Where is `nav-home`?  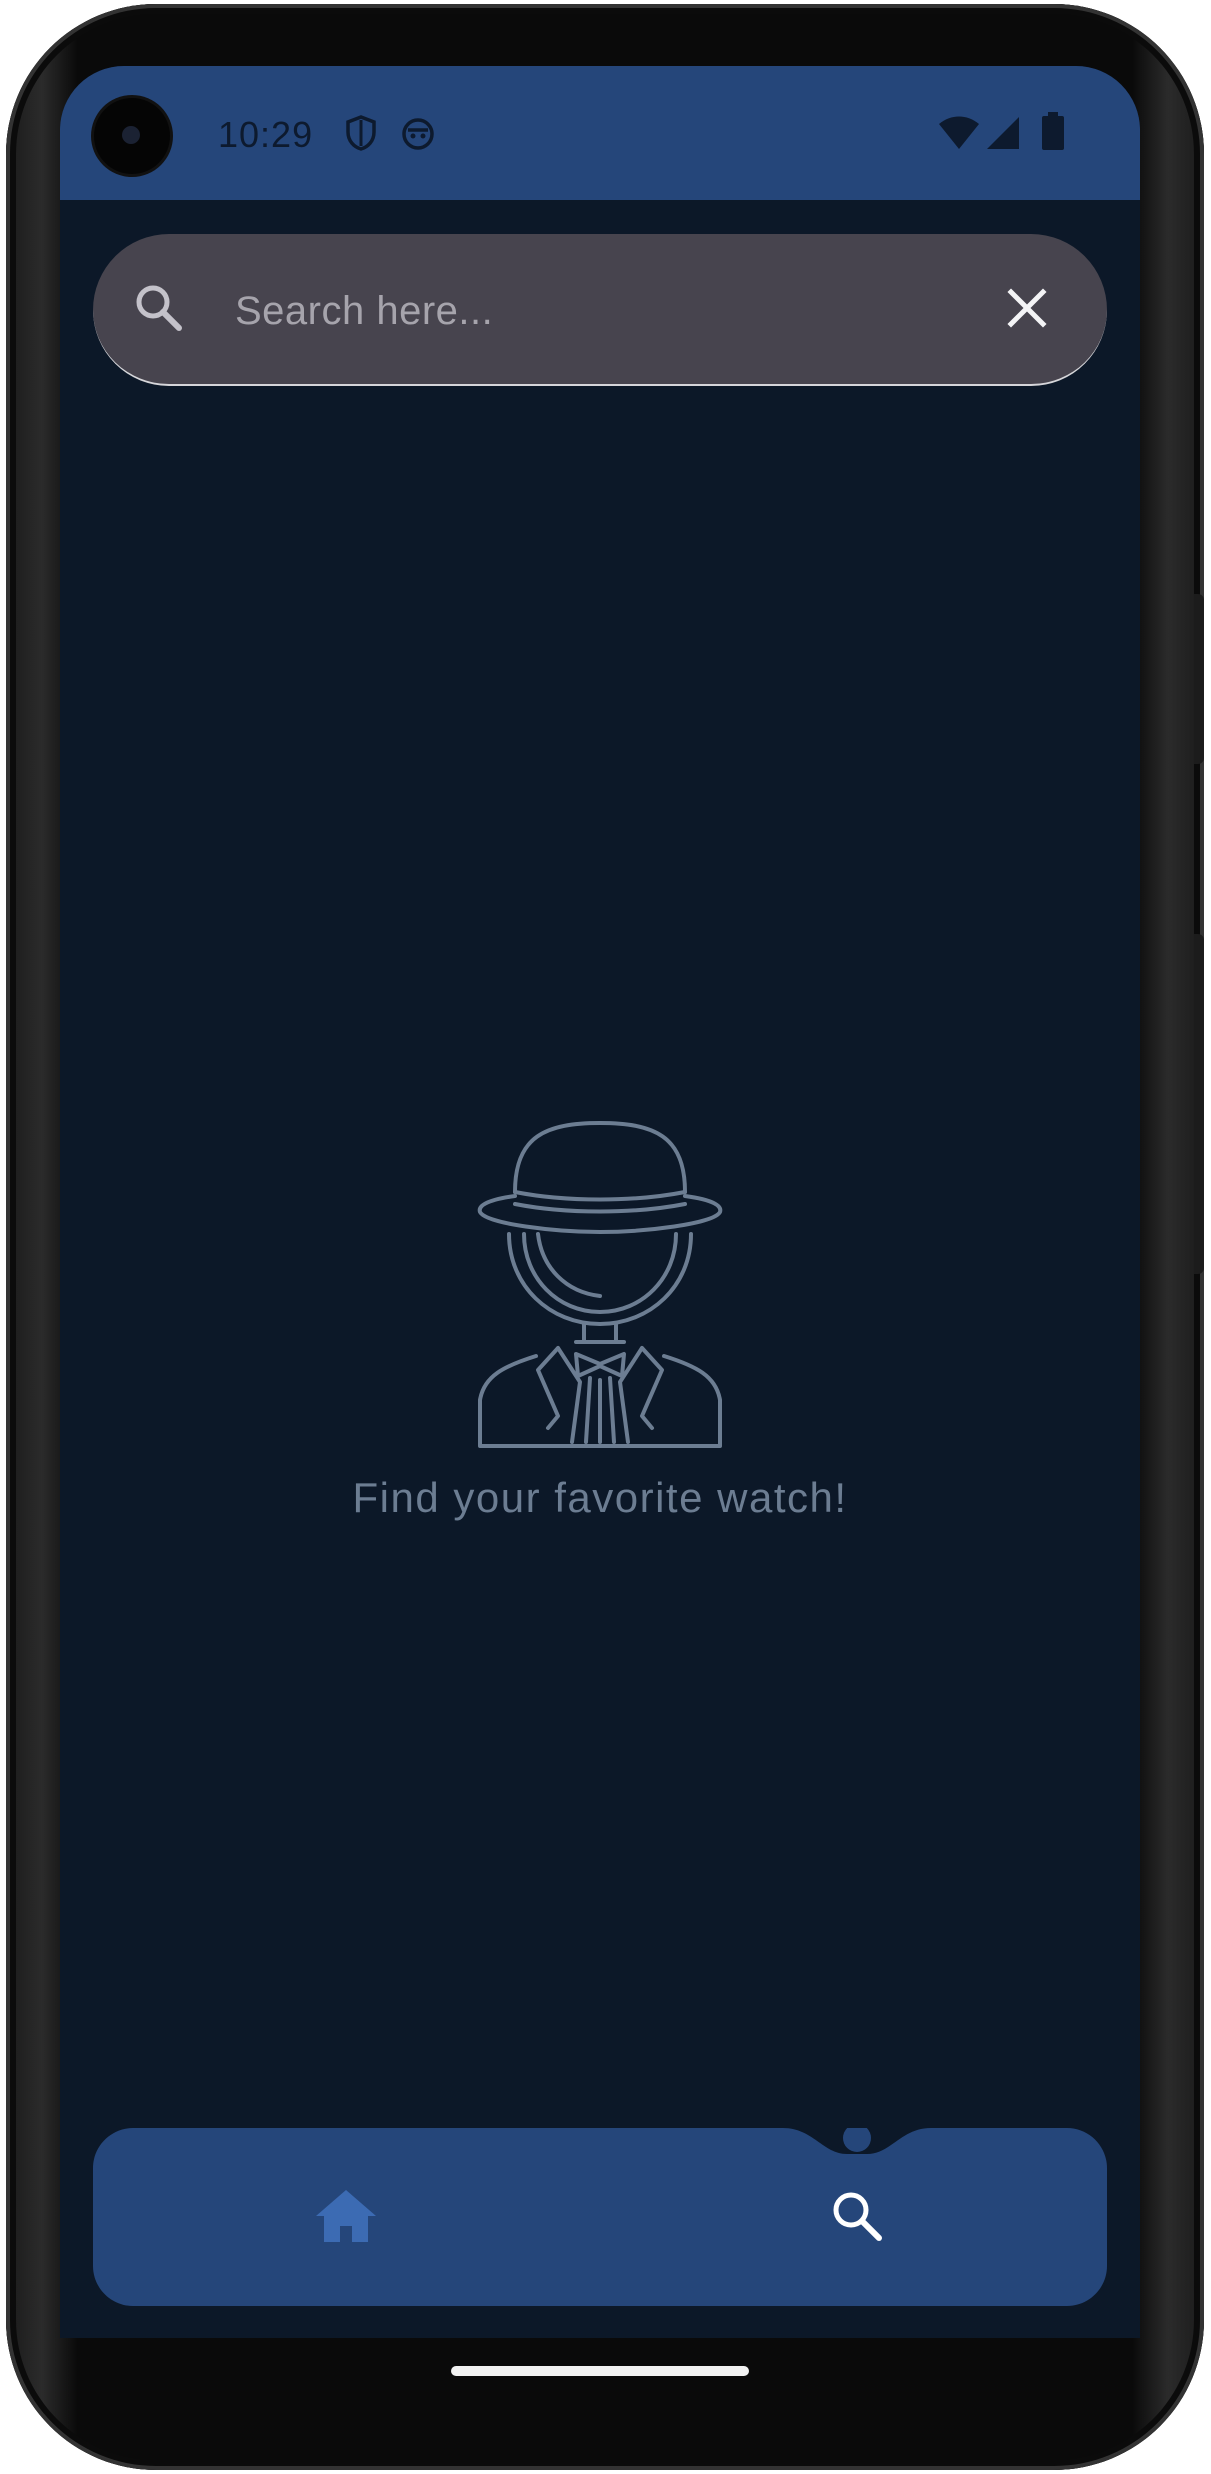
nav-home is located at coordinates (346, 2218).